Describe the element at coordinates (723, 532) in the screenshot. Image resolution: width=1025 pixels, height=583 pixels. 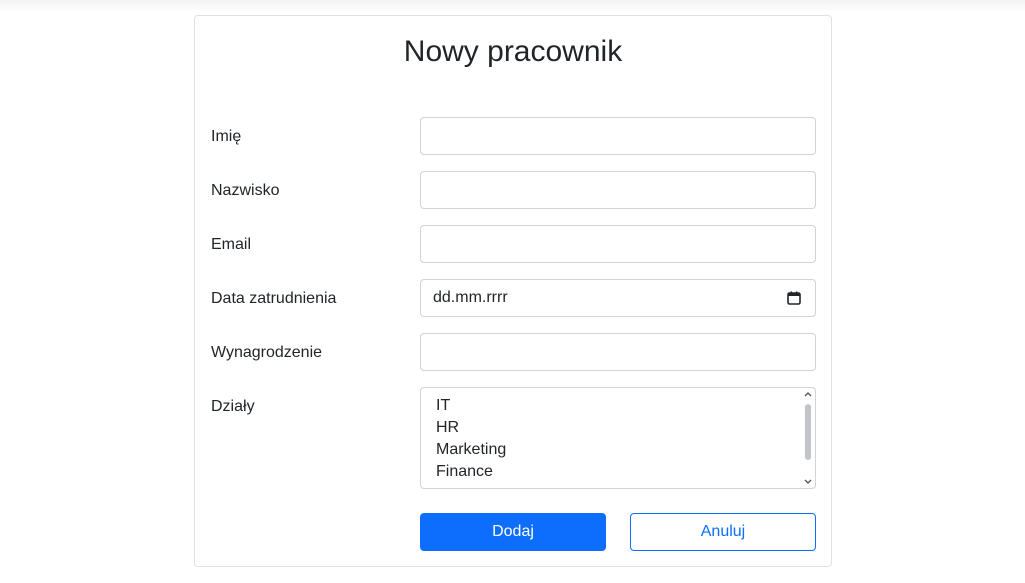
I see `cancel-button: Anuluj` at that location.